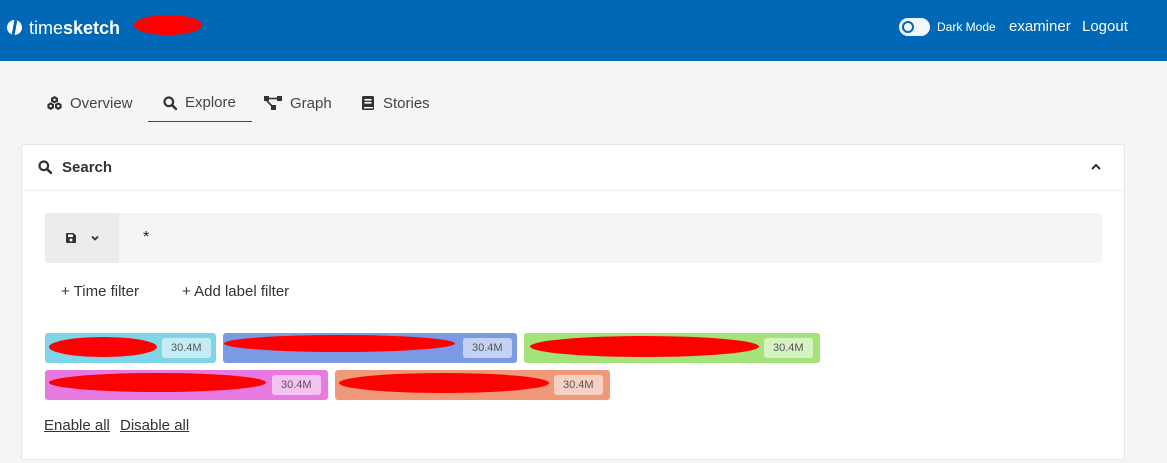  I want to click on top-bar: timesketch Dark Mode examiner Logout, so click(583, 30).